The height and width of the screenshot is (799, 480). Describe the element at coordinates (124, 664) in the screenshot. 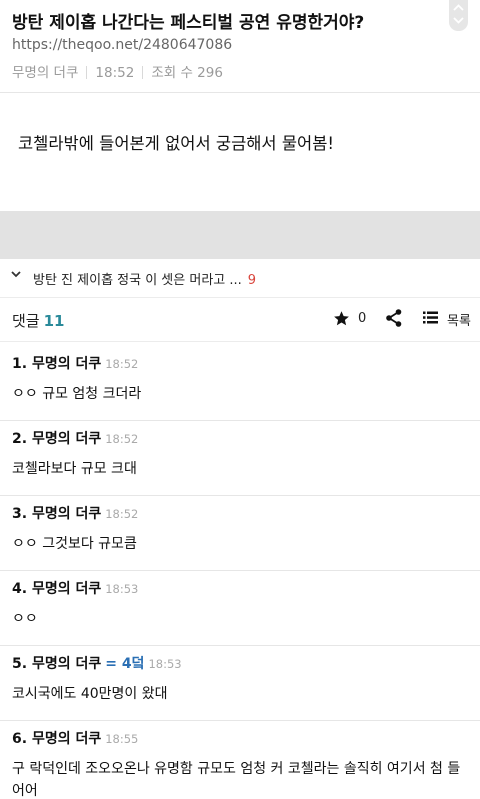

I see `comment-mention: = 4덬` at that location.